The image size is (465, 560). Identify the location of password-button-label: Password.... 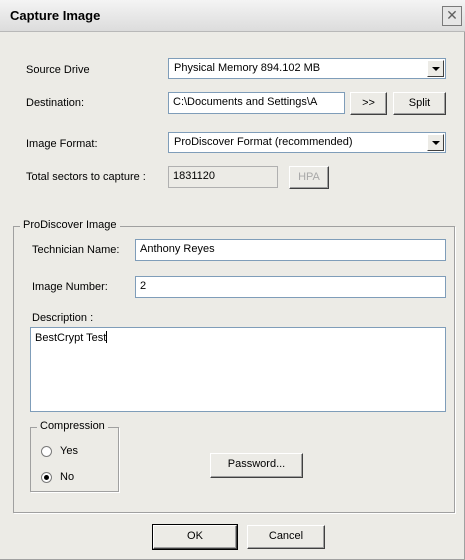
(256, 464).